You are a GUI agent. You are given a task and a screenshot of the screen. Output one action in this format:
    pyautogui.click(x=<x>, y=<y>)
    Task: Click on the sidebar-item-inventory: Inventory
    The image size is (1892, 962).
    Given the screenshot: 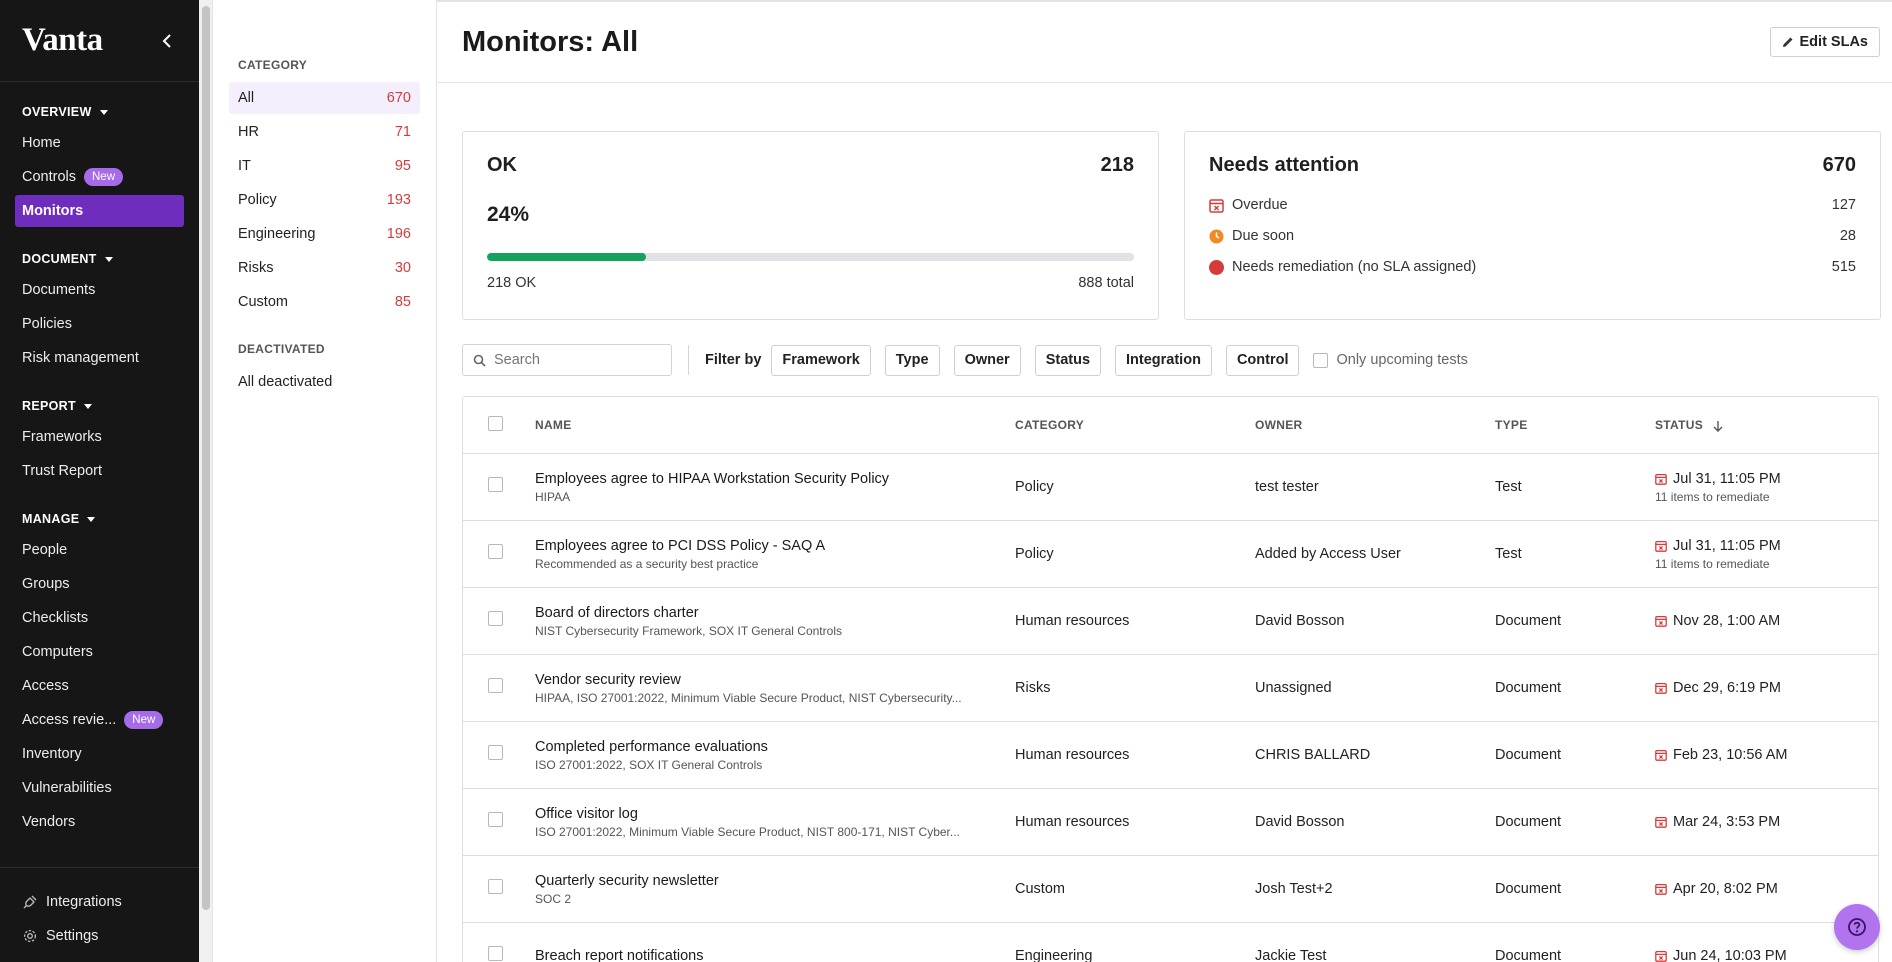 What is the action you would take?
    pyautogui.click(x=99, y=754)
    